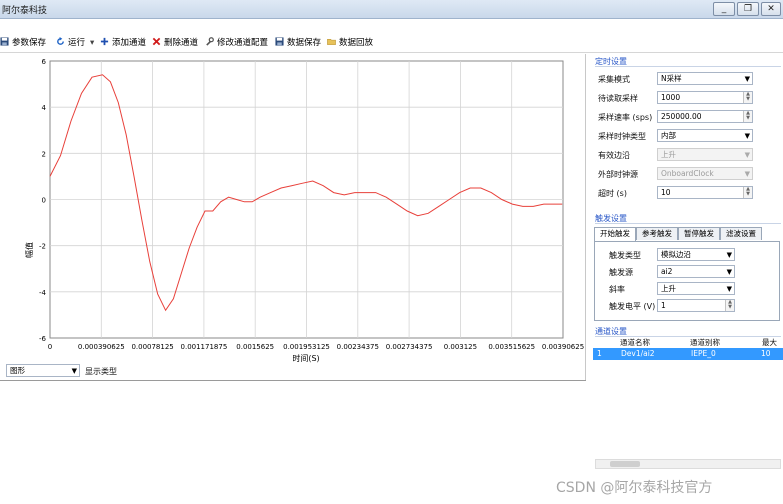  Describe the element at coordinates (688, 464) in the screenshot. I see `channel-horizontal-scrollbar` at that location.